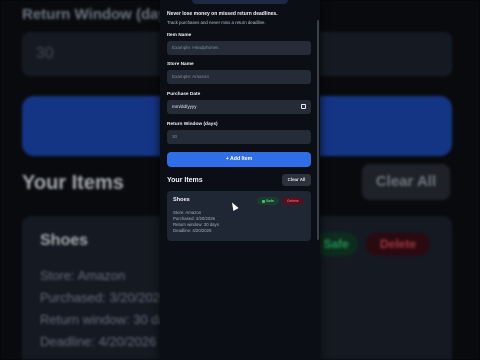 The width and height of the screenshot is (480, 360). I want to click on purchase-date-label: Purchase Date, so click(184, 94).